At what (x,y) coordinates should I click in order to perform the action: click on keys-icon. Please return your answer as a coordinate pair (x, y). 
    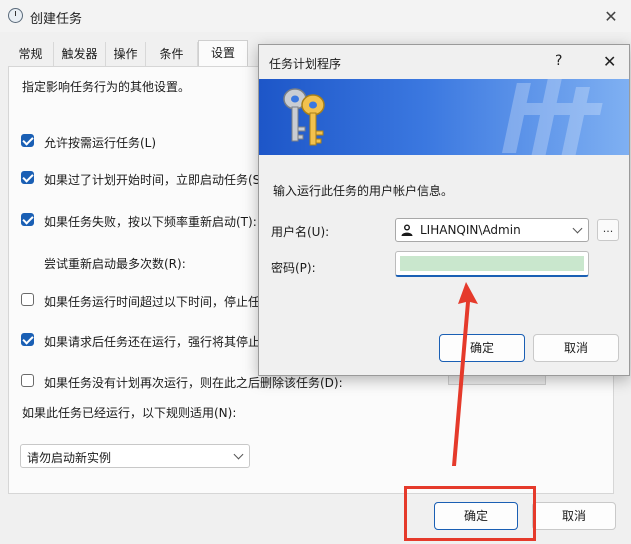
    Looking at the image, I should click on (304, 117).